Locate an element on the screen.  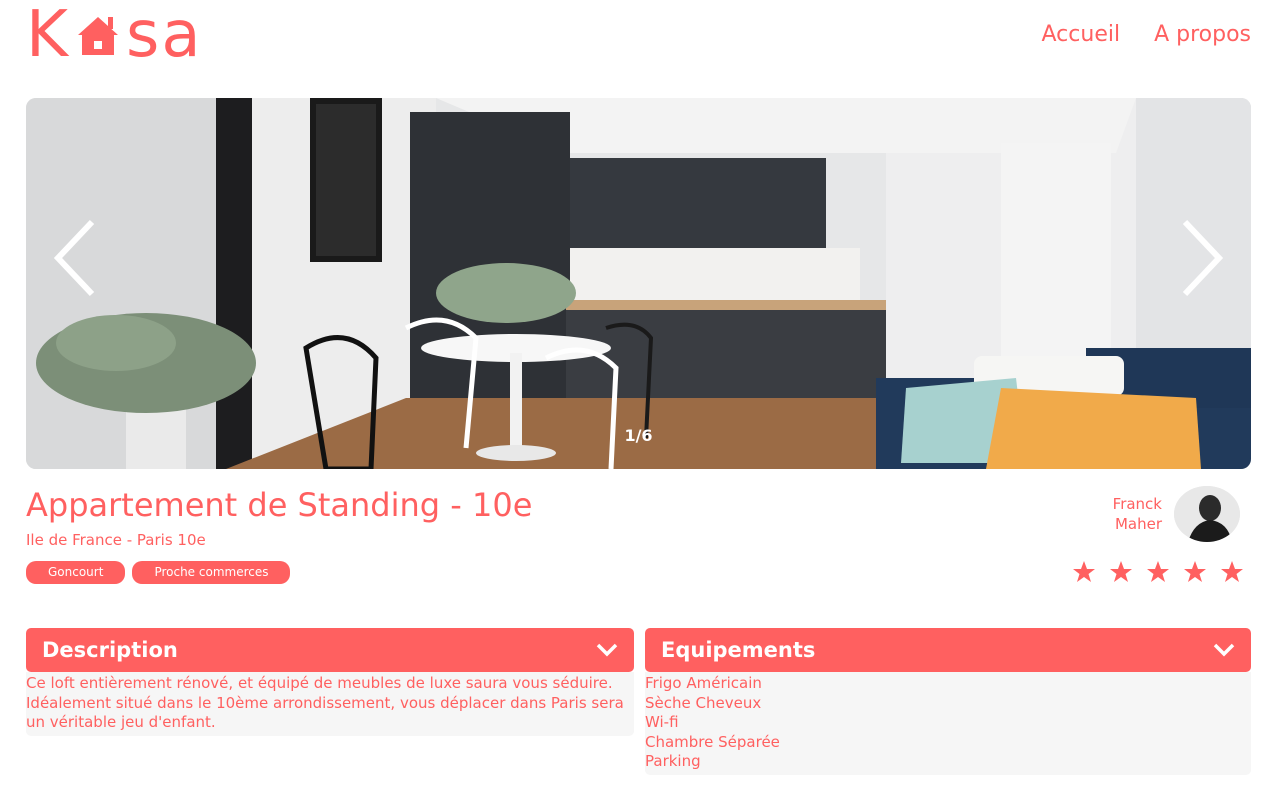
host-info: Franck Maher is located at coordinates (1176, 514).